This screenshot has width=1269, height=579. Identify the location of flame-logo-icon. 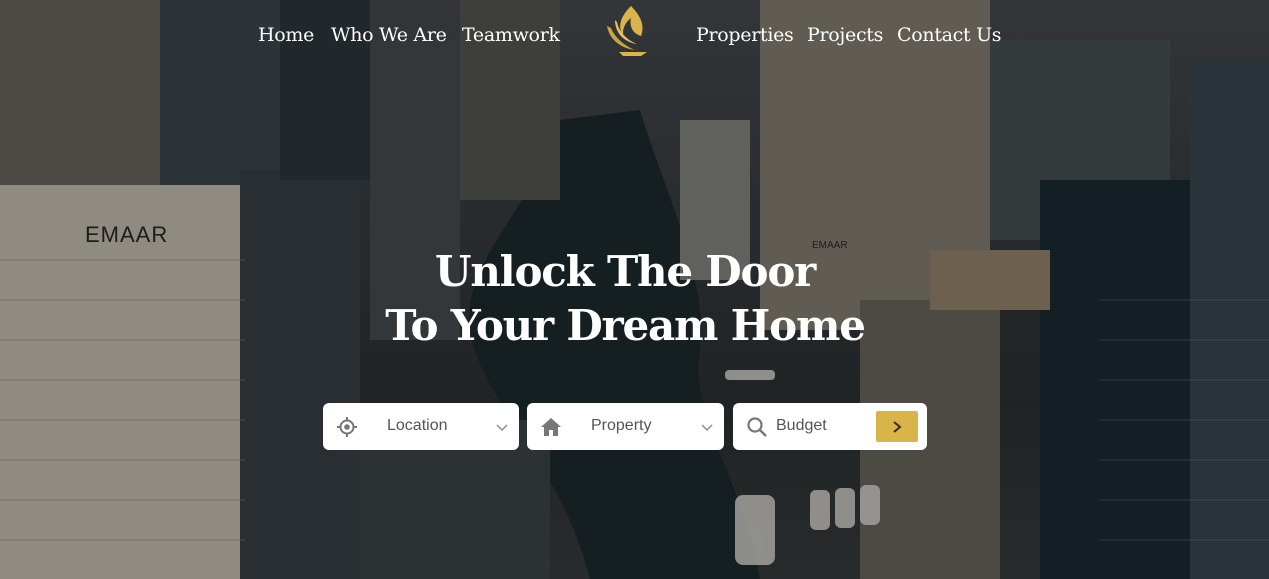
(626, 30).